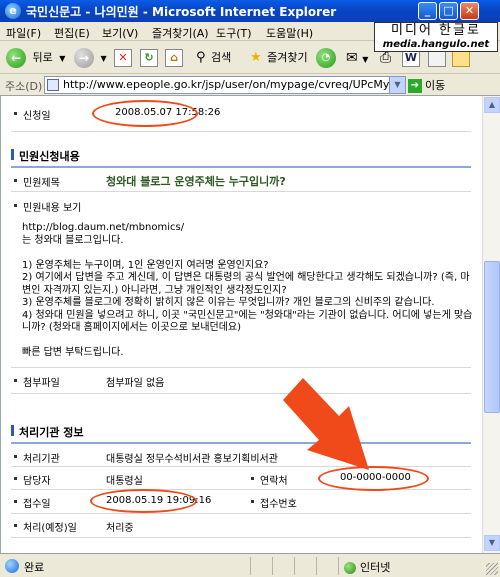 The image size is (500, 577). Describe the element at coordinates (192, 459) in the screenshot. I see `agency-value: 대통령실 정무수석비서관 홍보기획비서관` at that location.